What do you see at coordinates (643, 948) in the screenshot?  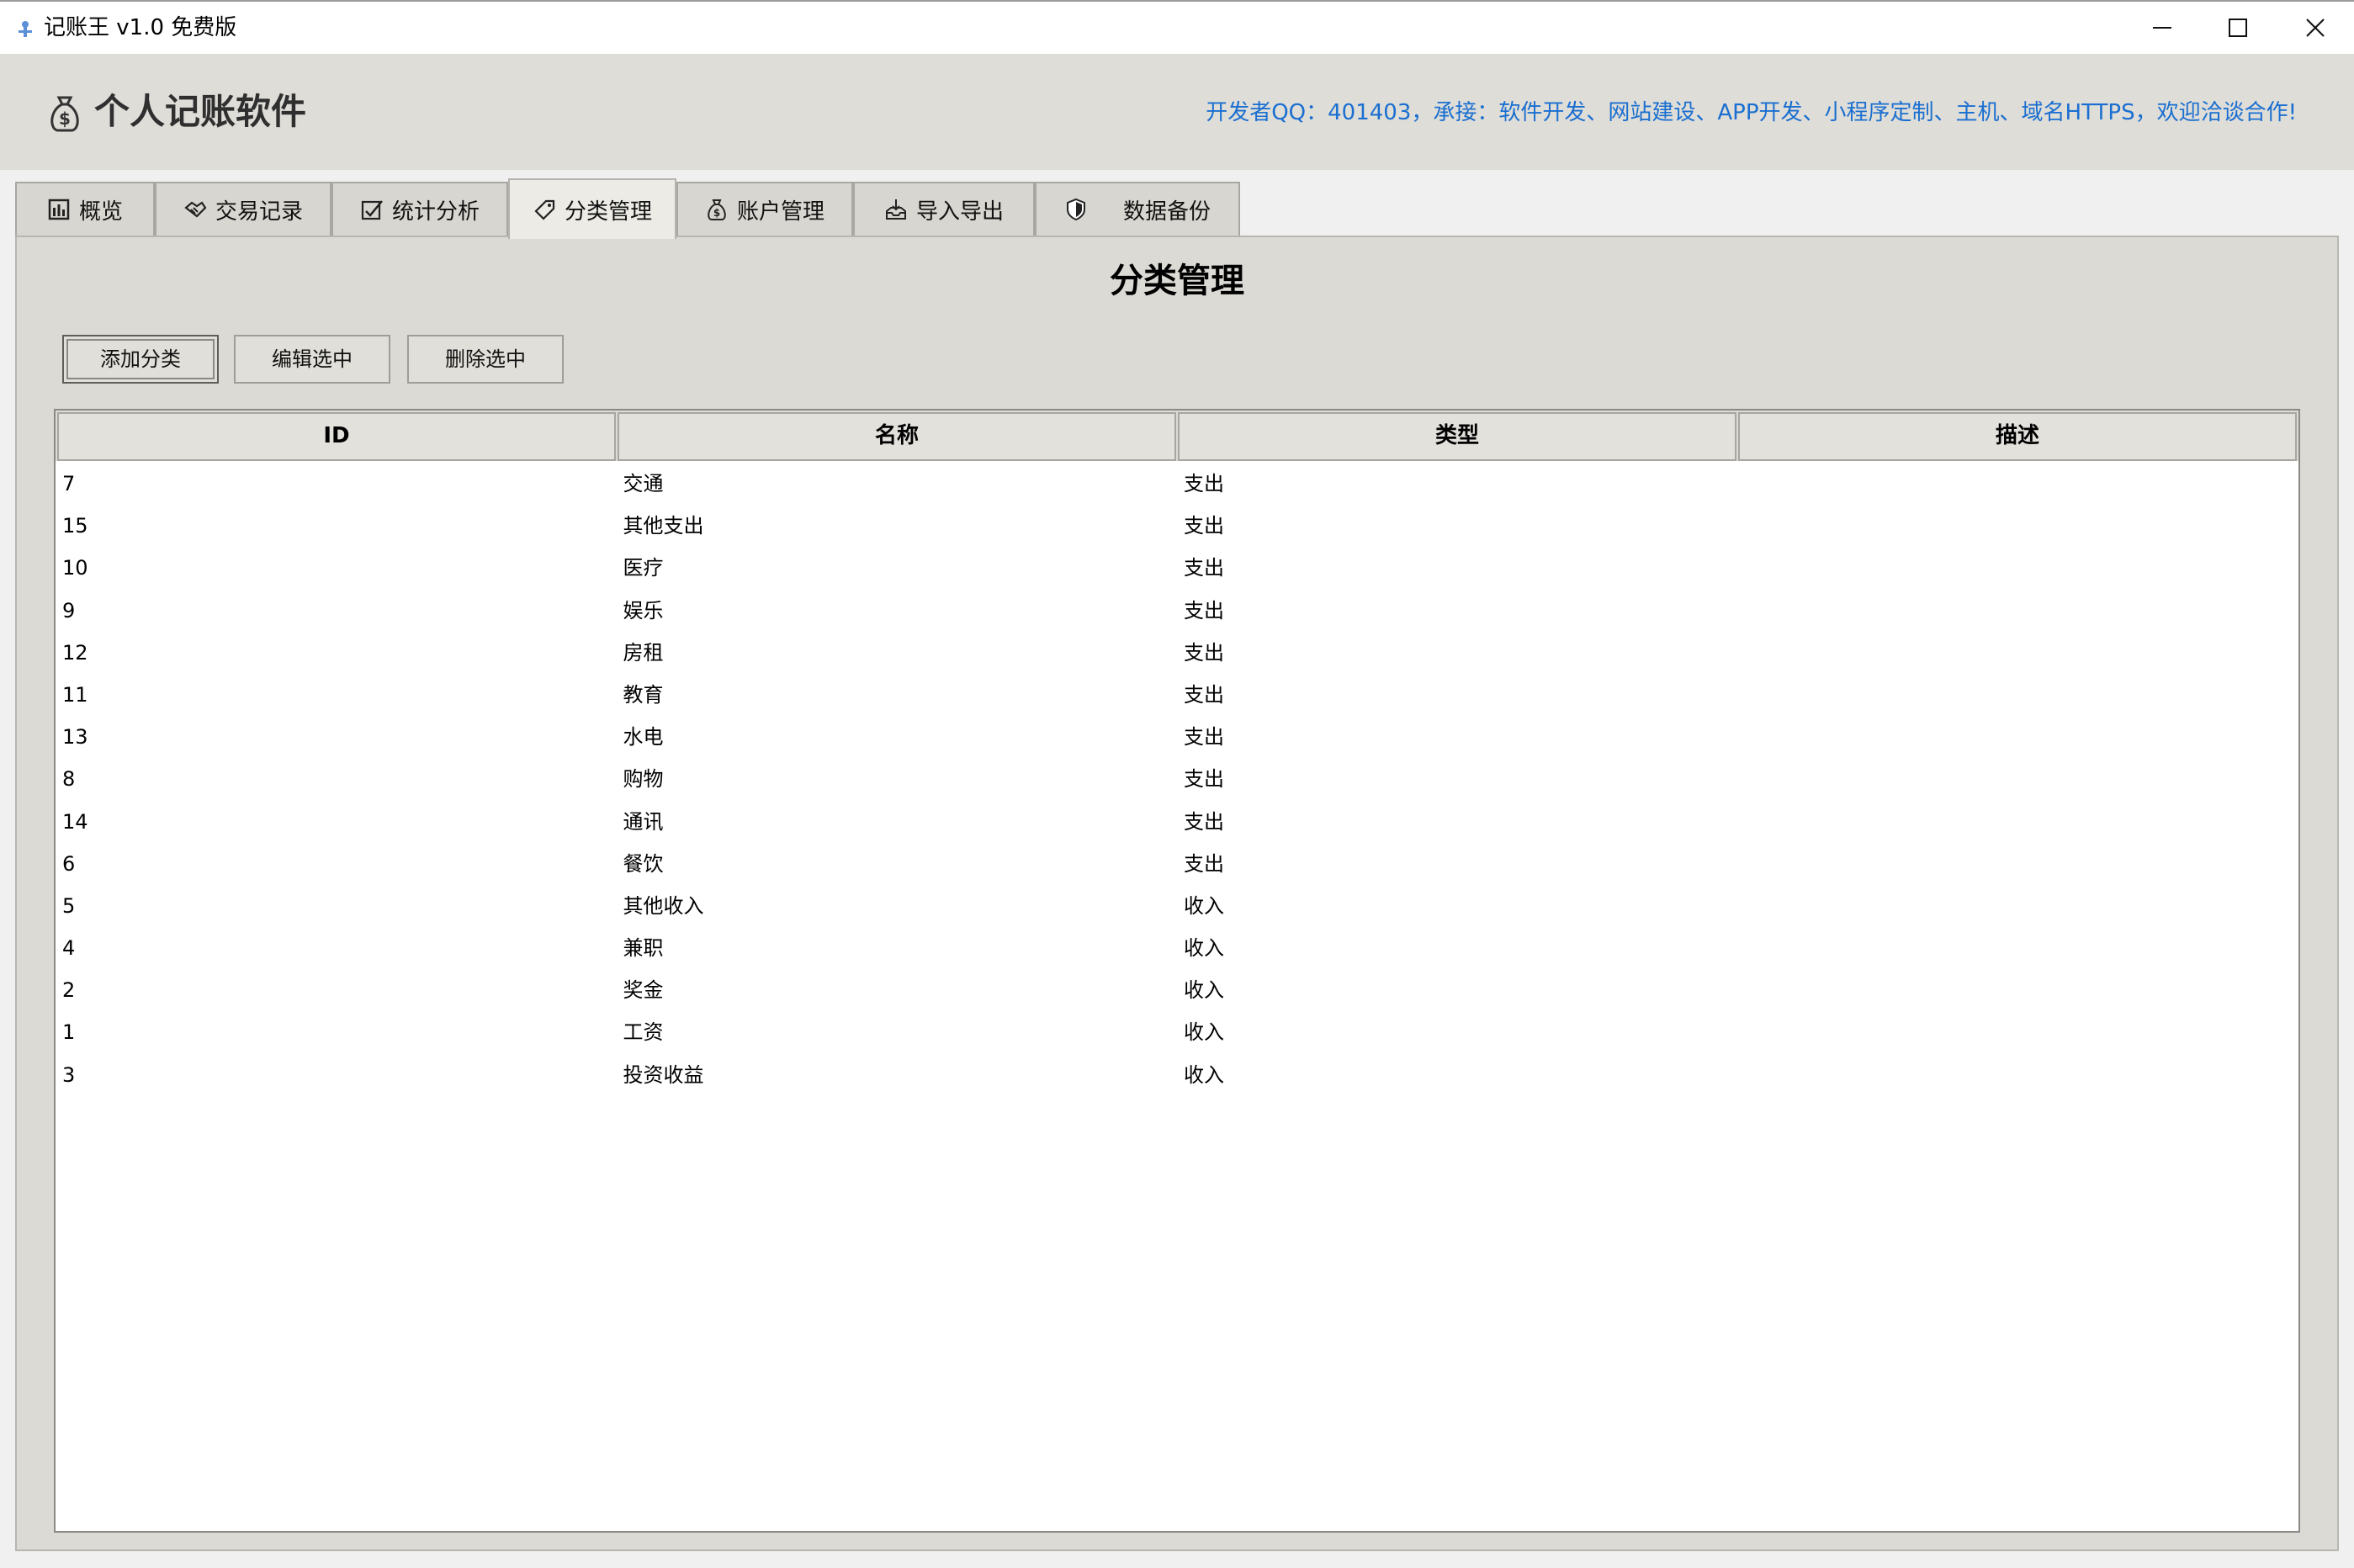 I see `cell-name: 兼职` at bounding box center [643, 948].